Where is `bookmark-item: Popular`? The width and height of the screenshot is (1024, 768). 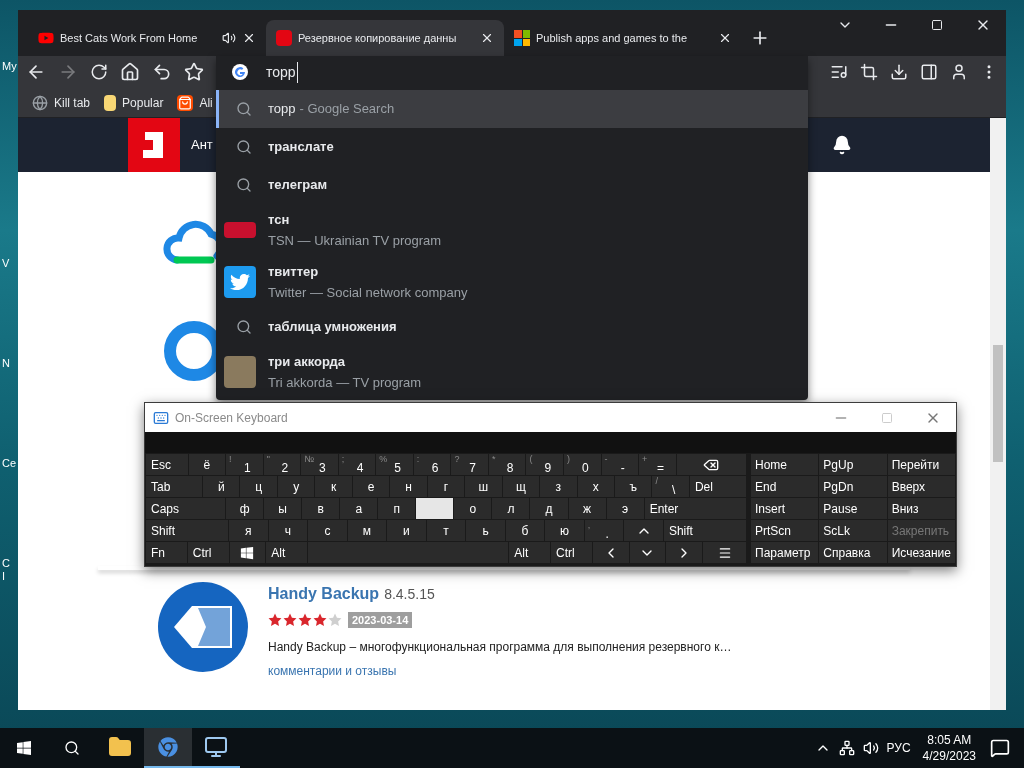
bookmark-item: Popular is located at coordinates (134, 102).